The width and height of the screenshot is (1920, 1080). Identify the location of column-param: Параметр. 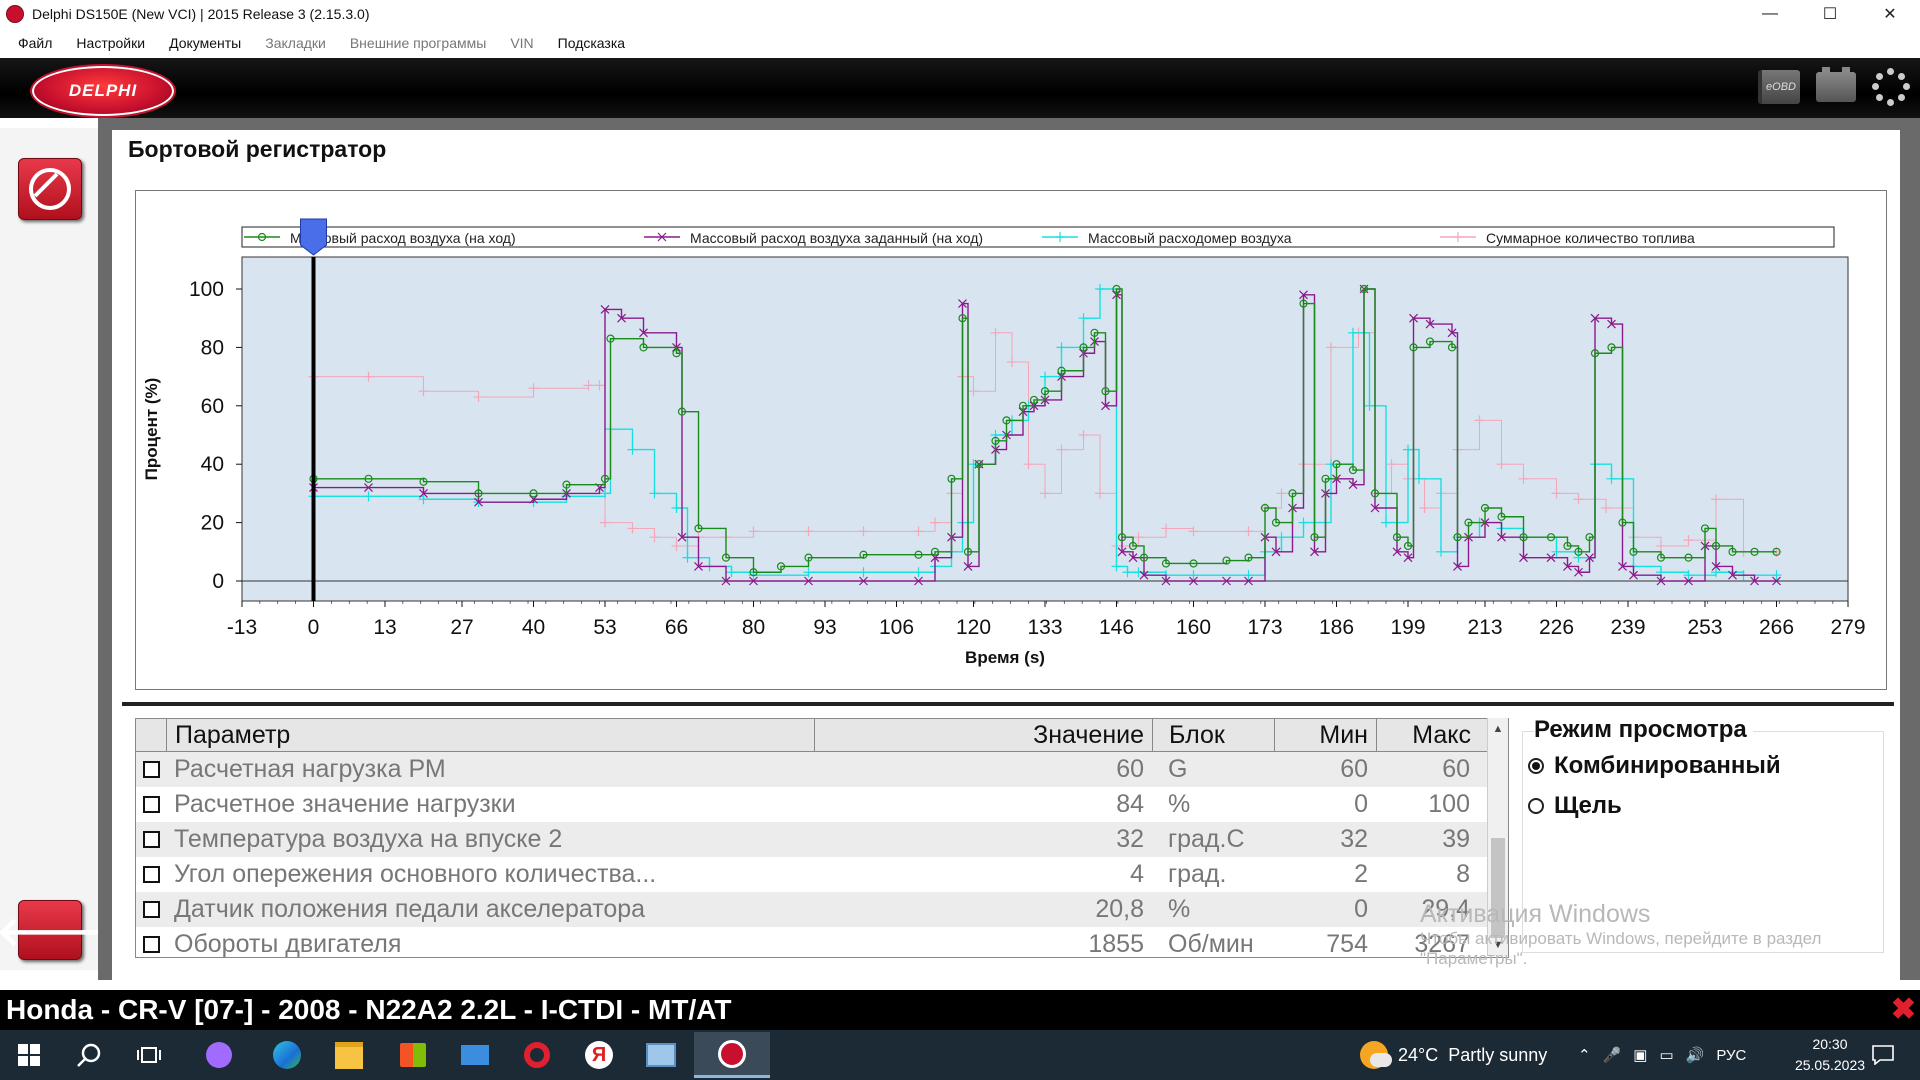
(491, 735).